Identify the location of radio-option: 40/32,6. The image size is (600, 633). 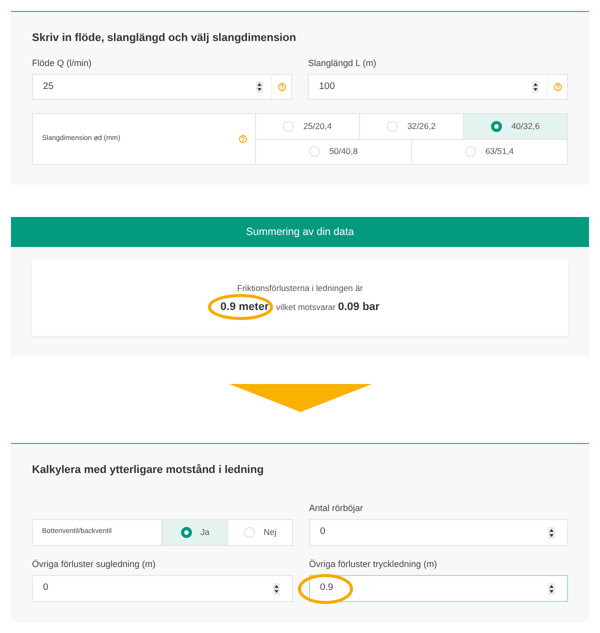
(515, 126).